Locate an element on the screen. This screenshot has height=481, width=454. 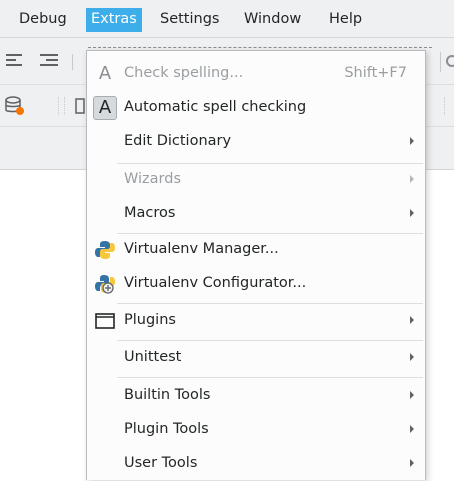
menu-settings: Settings is located at coordinates (189, 20).